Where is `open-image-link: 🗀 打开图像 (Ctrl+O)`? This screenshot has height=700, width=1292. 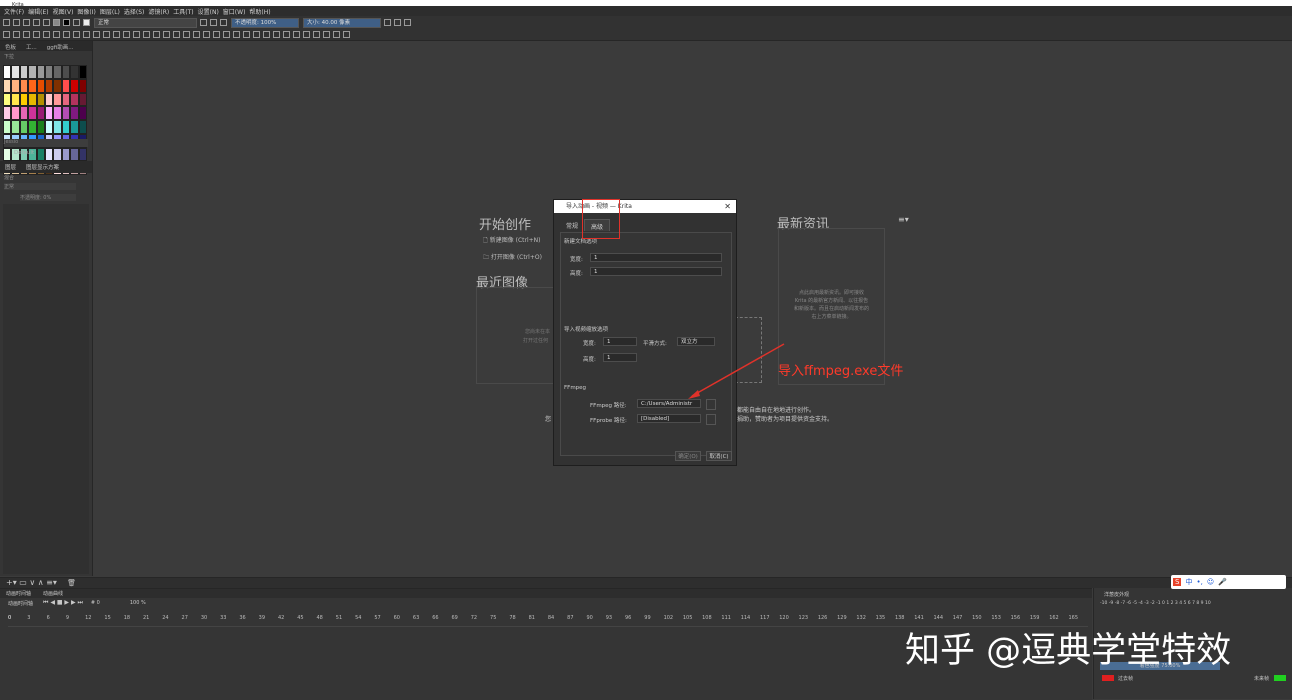 open-image-link: 🗀 打开图像 (Ctrl+O) is located at coordinates (512, 257).